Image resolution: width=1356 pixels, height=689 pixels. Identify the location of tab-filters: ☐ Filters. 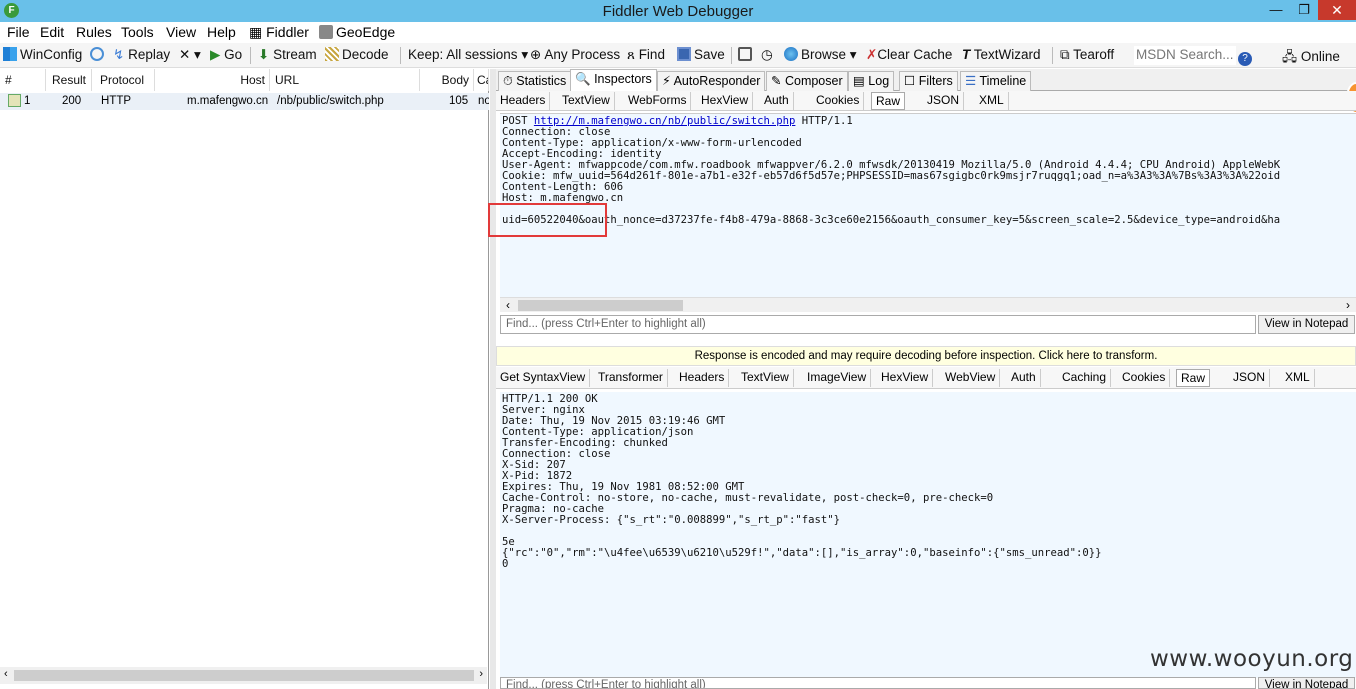
(928, 81).